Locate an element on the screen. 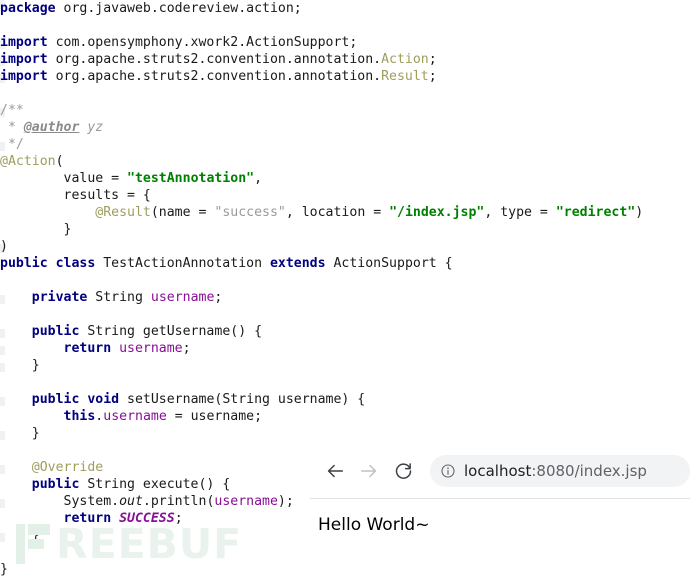 The image size is (690, 578). url-host: localhost is located at coordinates (498, 470).